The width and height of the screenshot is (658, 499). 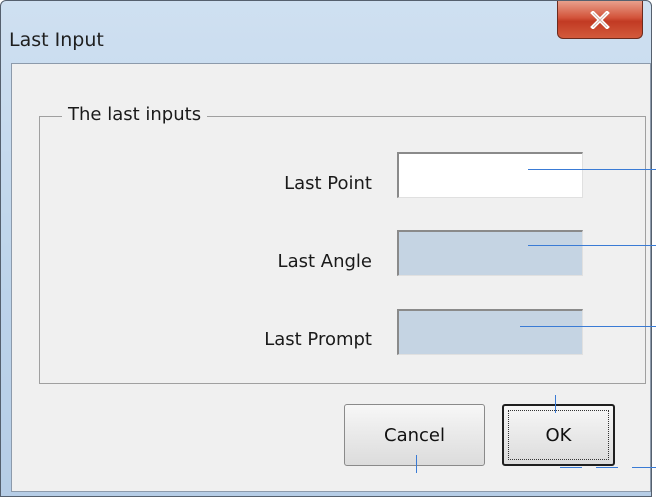 I want to click on last-prompt-label: Last Prompt, so click(x=318, y=339).